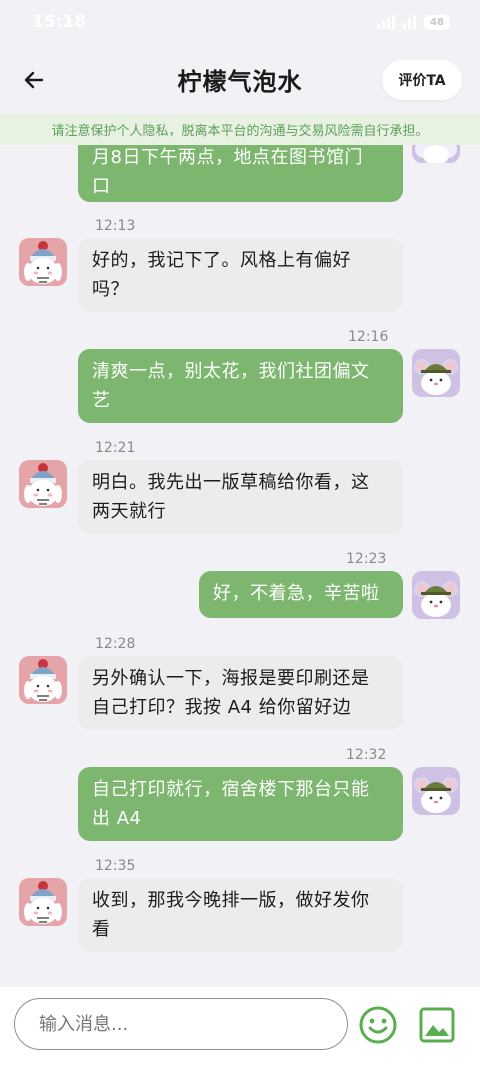 Image resolution: width=480 pixels, height=1067 pixels. What do you see at coordinates (101, 400) in the screenshot?
I see `message-line: 艺` at bounding box center [101, 400].